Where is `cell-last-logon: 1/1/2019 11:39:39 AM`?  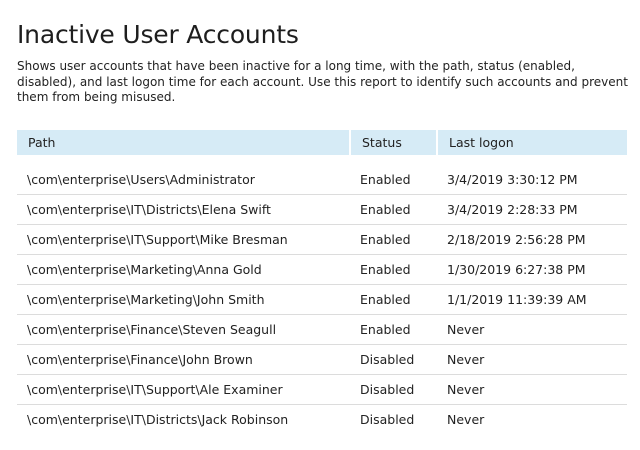 cell-last-logon: 1/1/2019 11:39:39 AM is located at coordinates (532, 299).